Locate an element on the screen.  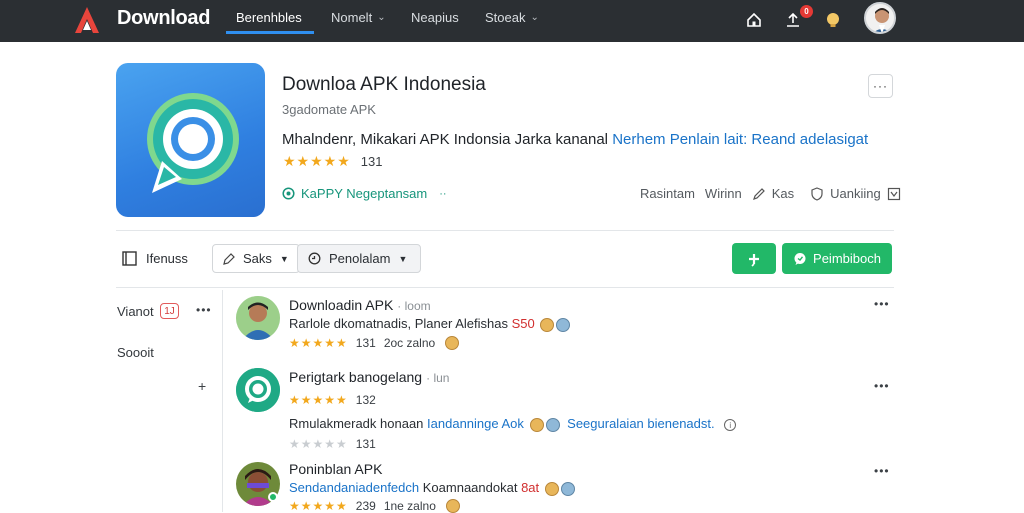
pin-icon is located at coordinates (754, 260).